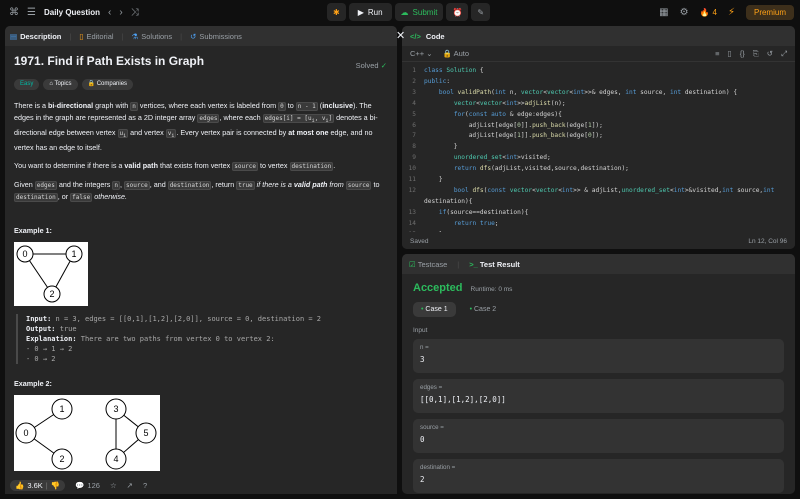 The height and width of the screenshot is (499, 800). What do you see at coordinates (81, 36) in the screenshot?
I see `book-icon: ▯` at bounding box center [81, 36].